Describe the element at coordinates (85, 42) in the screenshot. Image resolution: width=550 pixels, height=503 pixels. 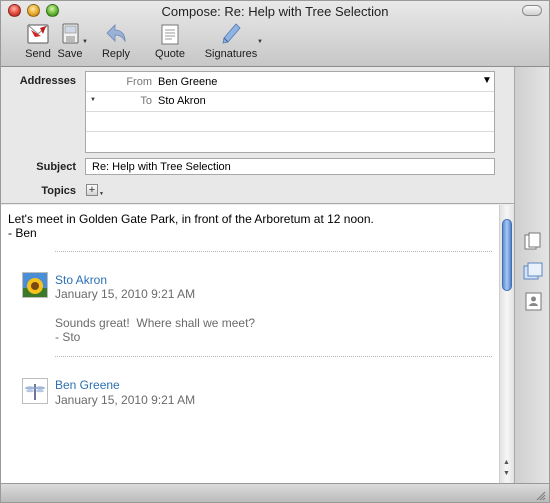
I see `save-menu-arrow-icon: ▼` at that location.